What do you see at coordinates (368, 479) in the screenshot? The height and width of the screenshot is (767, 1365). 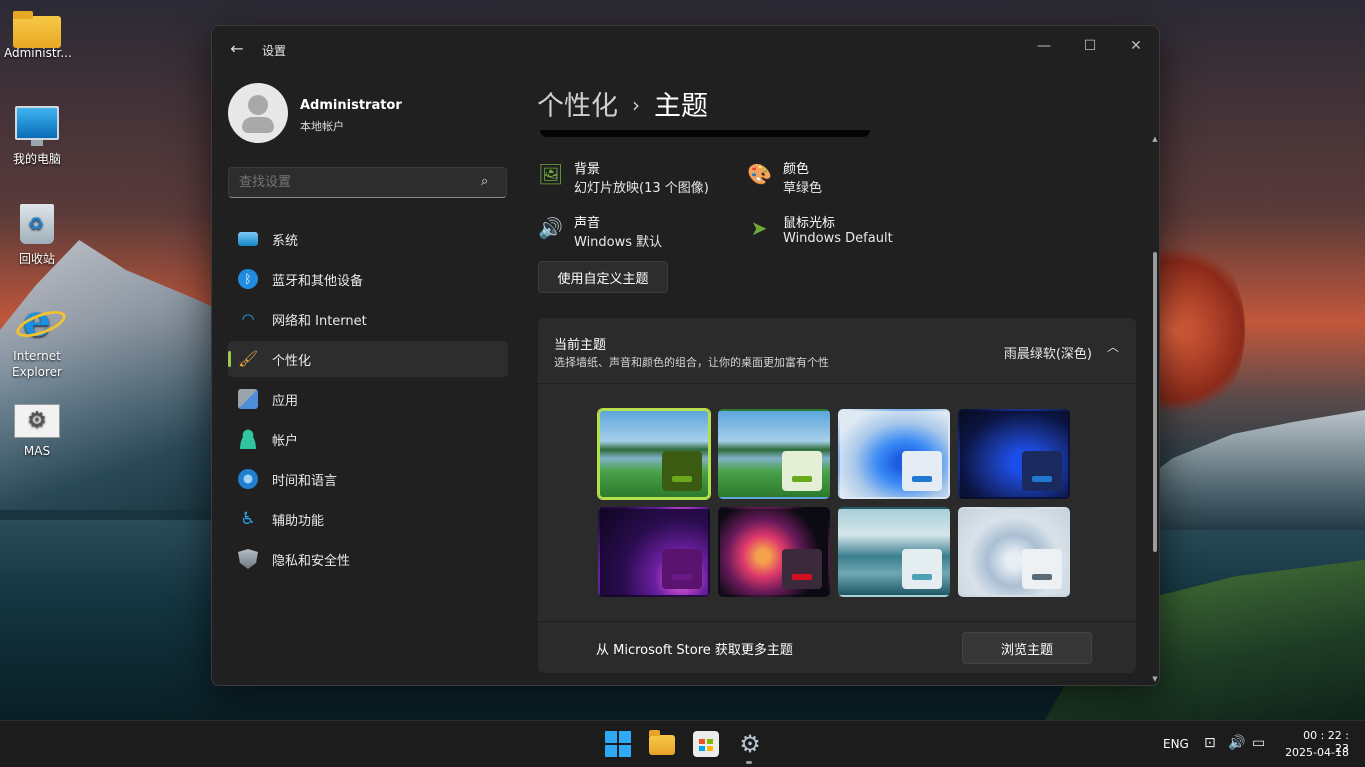 I see `sidebar-item-time-language: 时间和语言` at bounding box center [368, 479].